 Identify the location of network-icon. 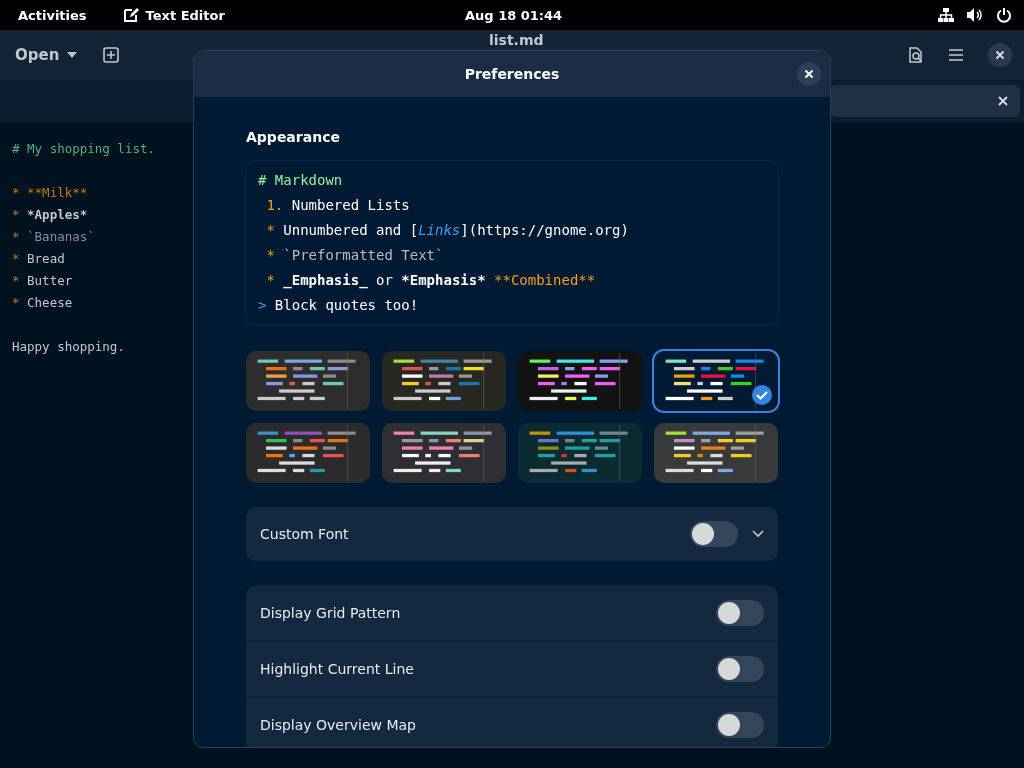
(946, 15).